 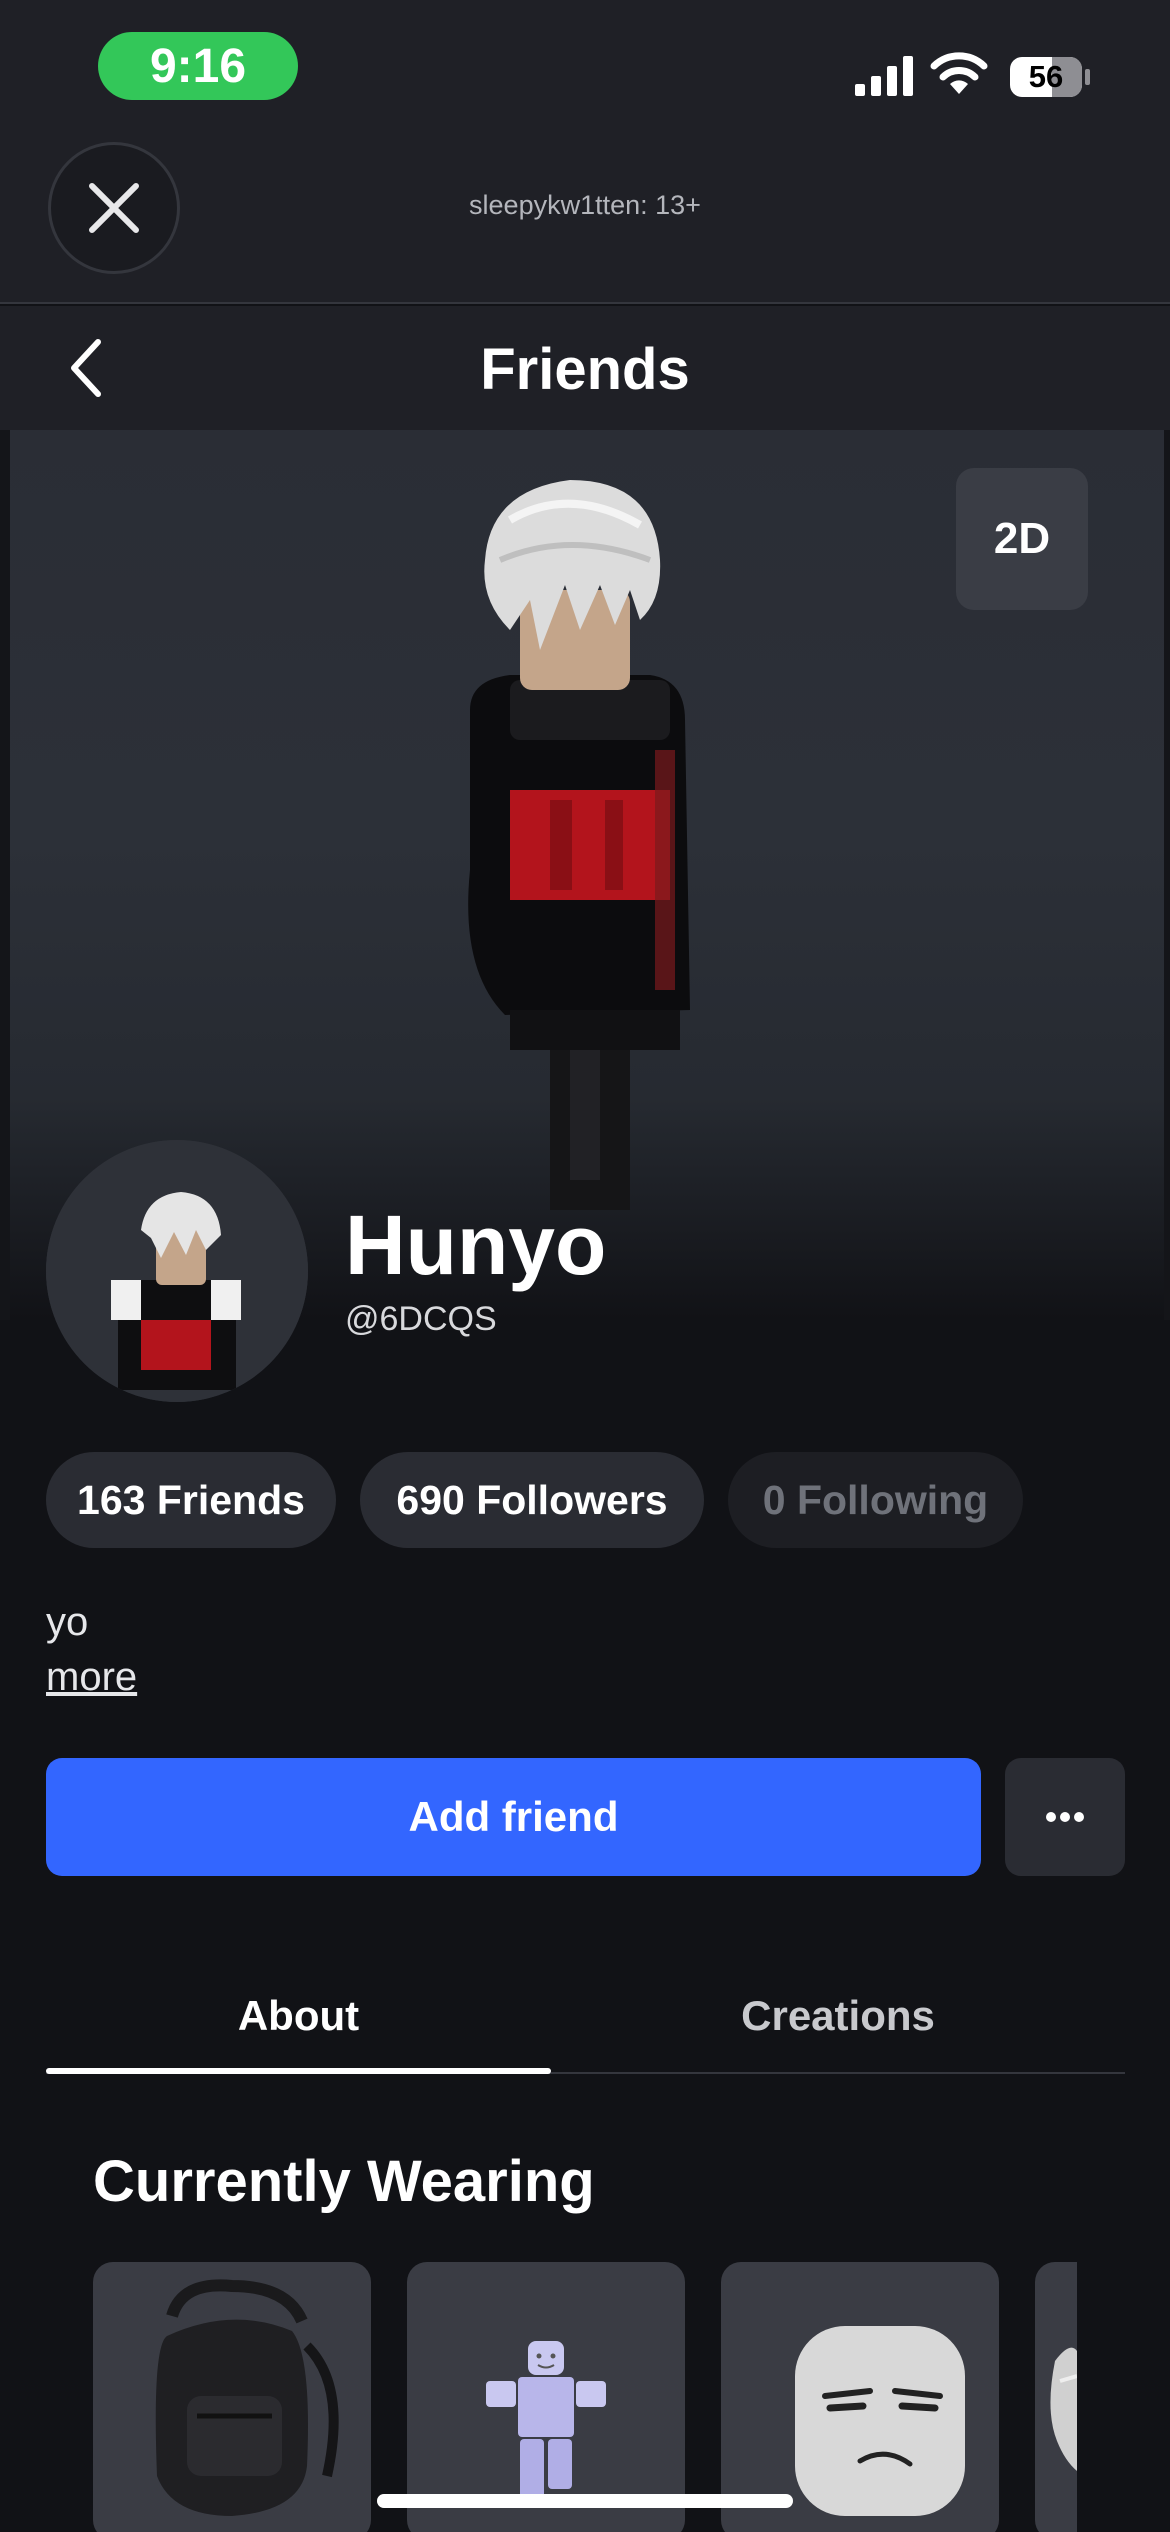 What do you see at coordinates (298, 2071) in the screenshot?
I see `active-tab-indicator` at bounding box center [298, 2071].